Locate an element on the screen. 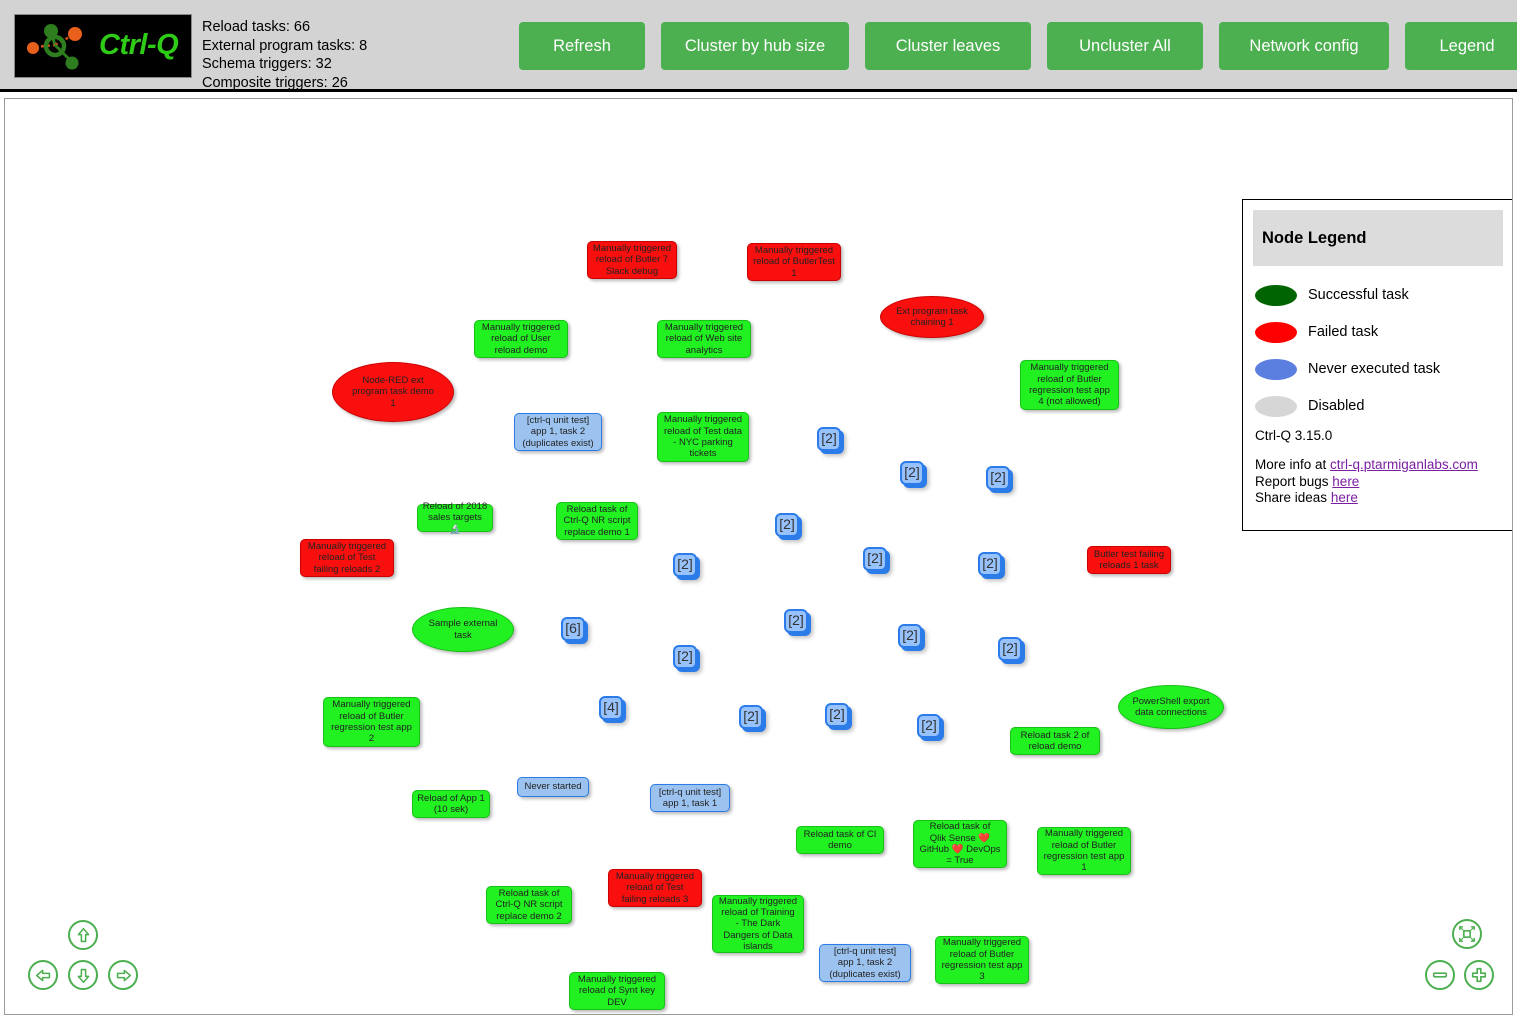 This screenshot has width=1517, height=1019. legend-label: Successful task is located at coordinates (1358, 295).